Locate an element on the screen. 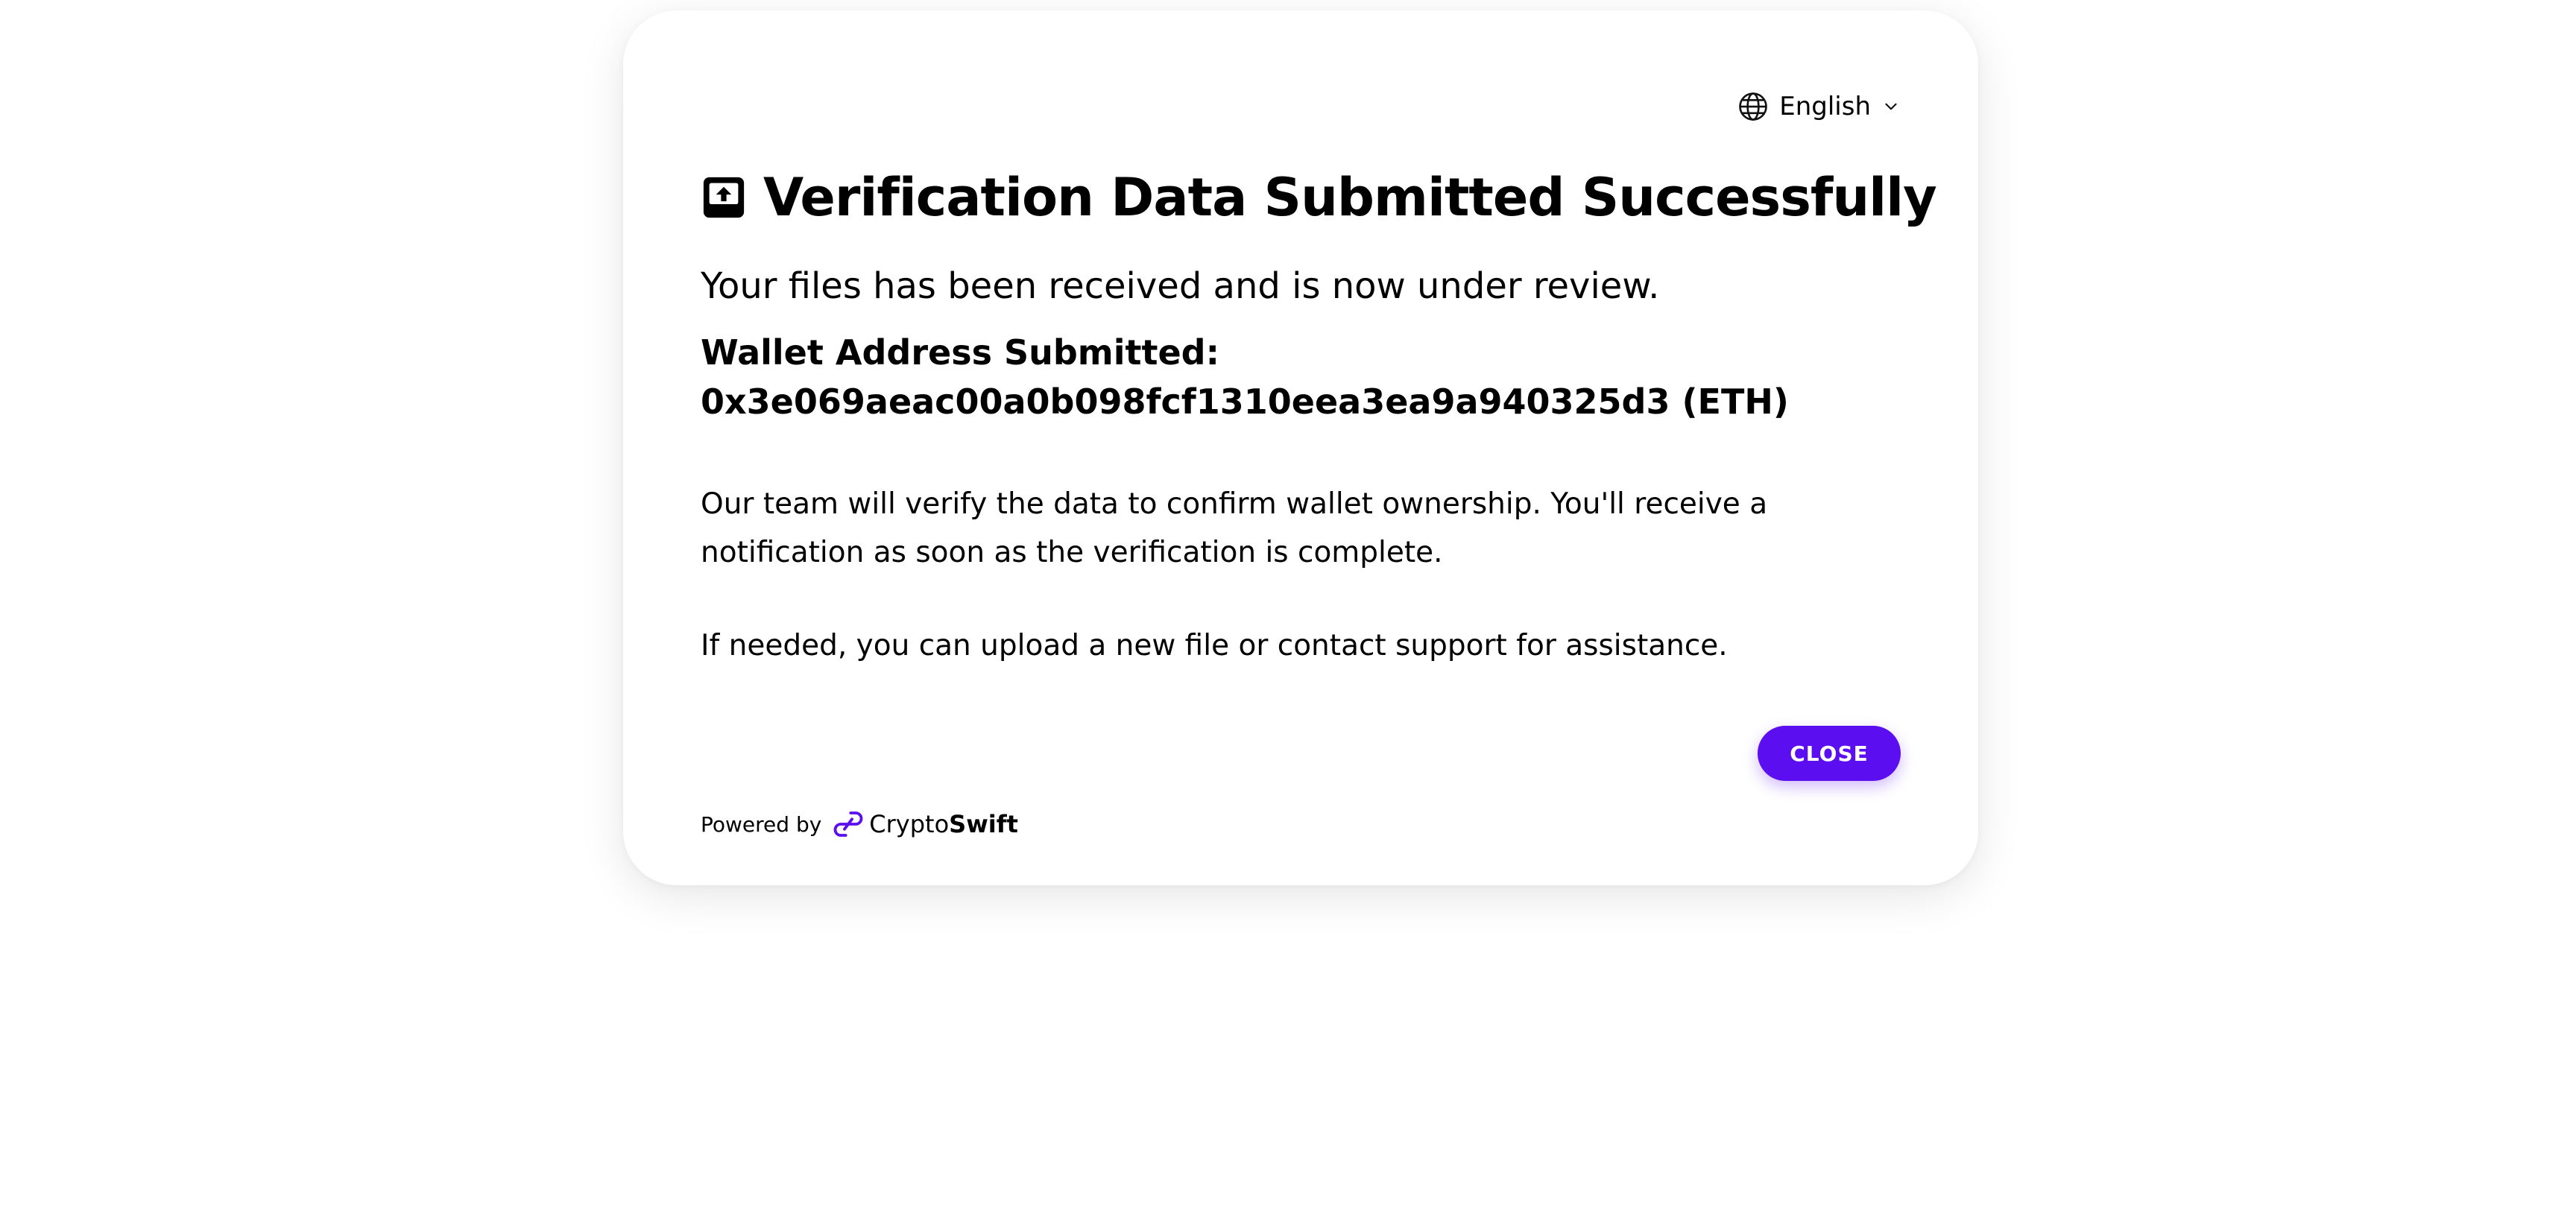 The width and height of the screenshot is (2576, 1231). chevron-down-icon is located at coordinates (1891, 106).